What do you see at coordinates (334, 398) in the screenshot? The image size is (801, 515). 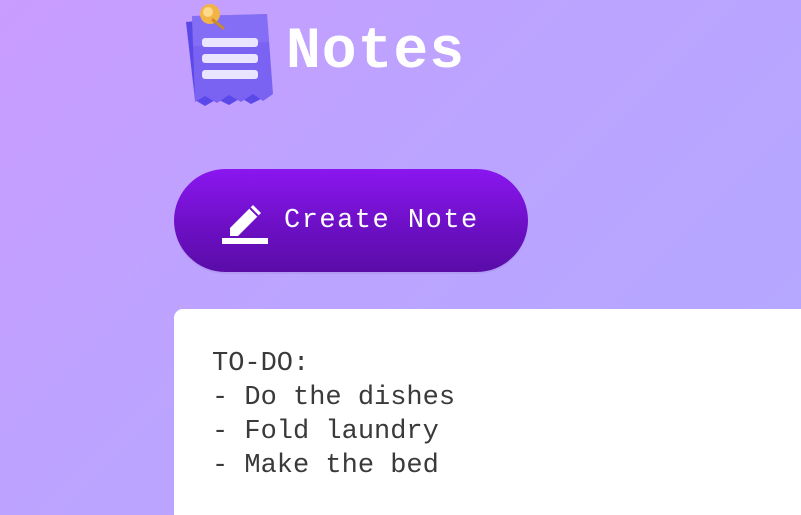 I see `note-line: - Do the dishes` at bounding box center [334, 398].